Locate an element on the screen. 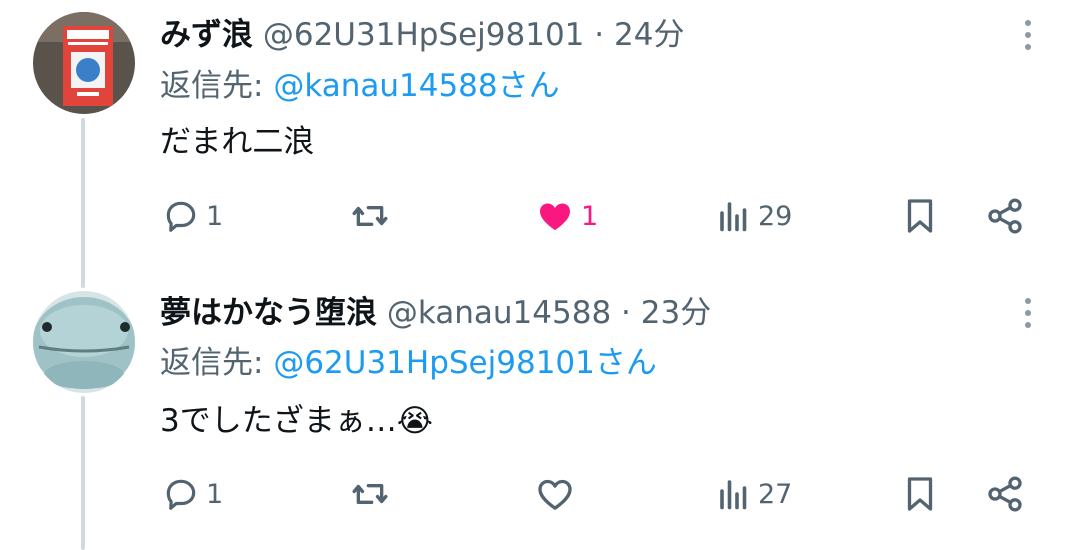 The height and width of the screenshot is (550, 1080). view-count: 29 is located at coordinates (775, 216).